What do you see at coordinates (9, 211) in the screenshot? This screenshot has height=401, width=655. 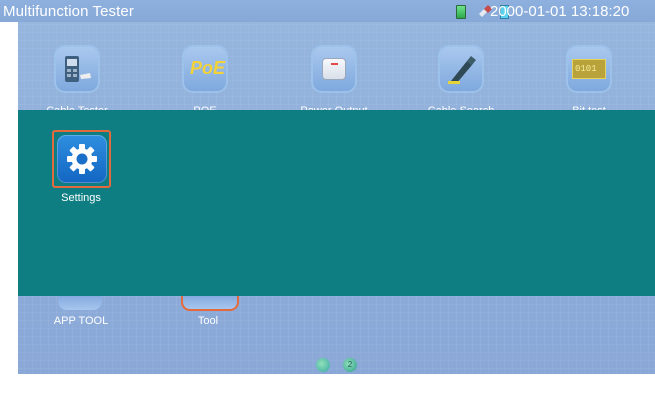 I see `screen-left-border` at bounding box center [9, 211].